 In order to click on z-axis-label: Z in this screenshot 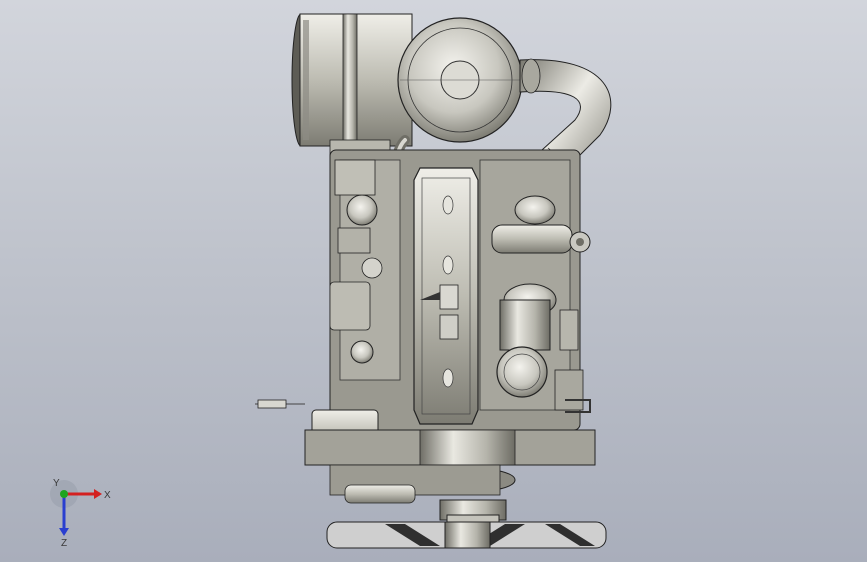, I will do `click(64, 543)`.